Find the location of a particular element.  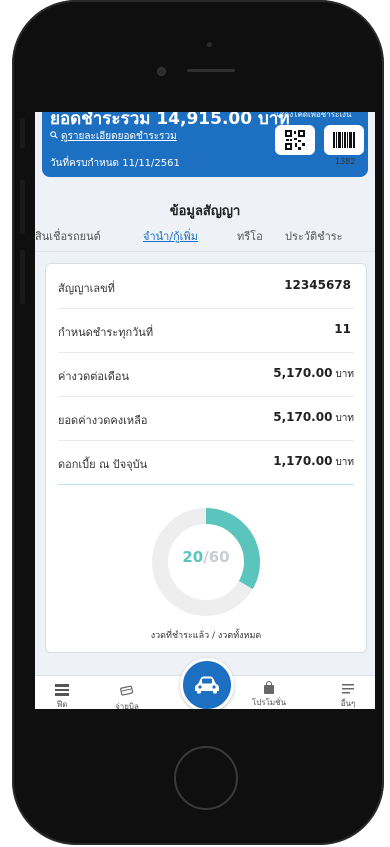

nav-pay-bill-label: จ่ายบิล is located at coordinates (127, 705).